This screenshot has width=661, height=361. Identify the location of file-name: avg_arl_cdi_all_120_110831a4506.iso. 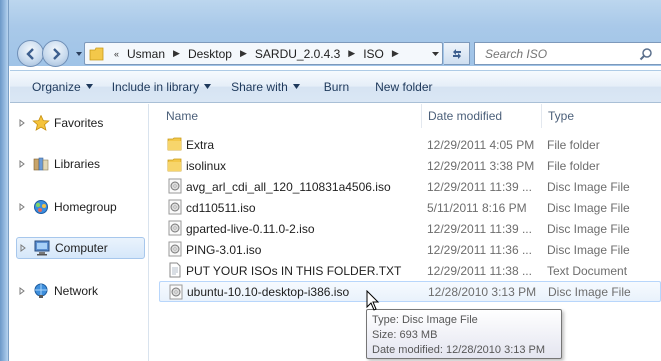
(288, 186).